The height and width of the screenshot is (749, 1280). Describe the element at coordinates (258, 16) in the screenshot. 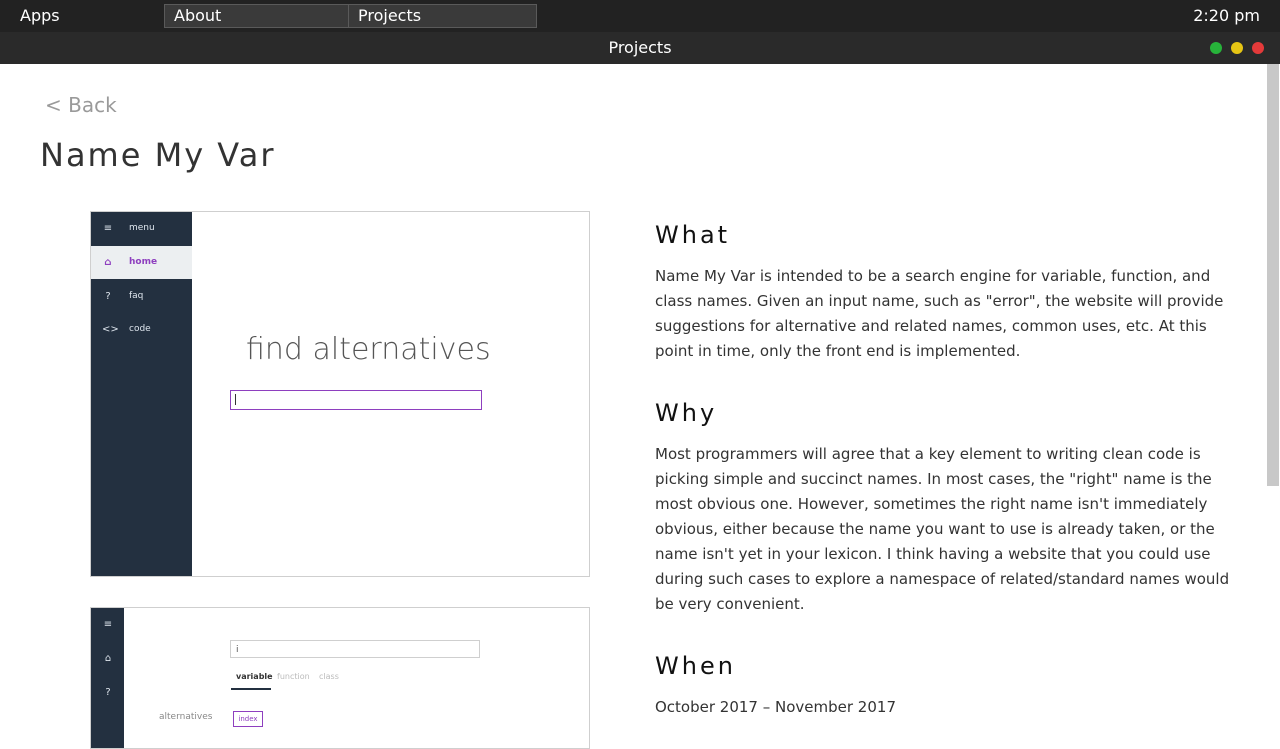

I see `tab-about: About` at that location.